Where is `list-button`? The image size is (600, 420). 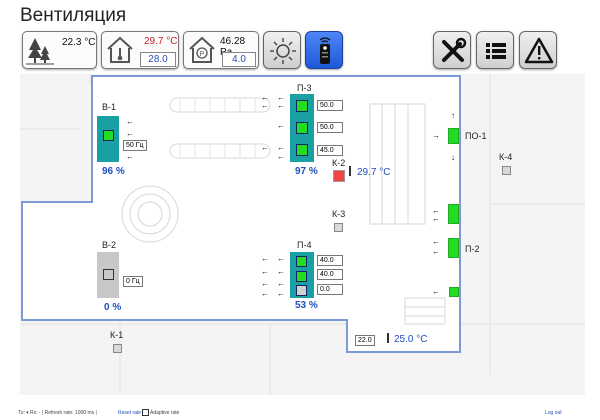
list-button is located at coordinates (495, 50).